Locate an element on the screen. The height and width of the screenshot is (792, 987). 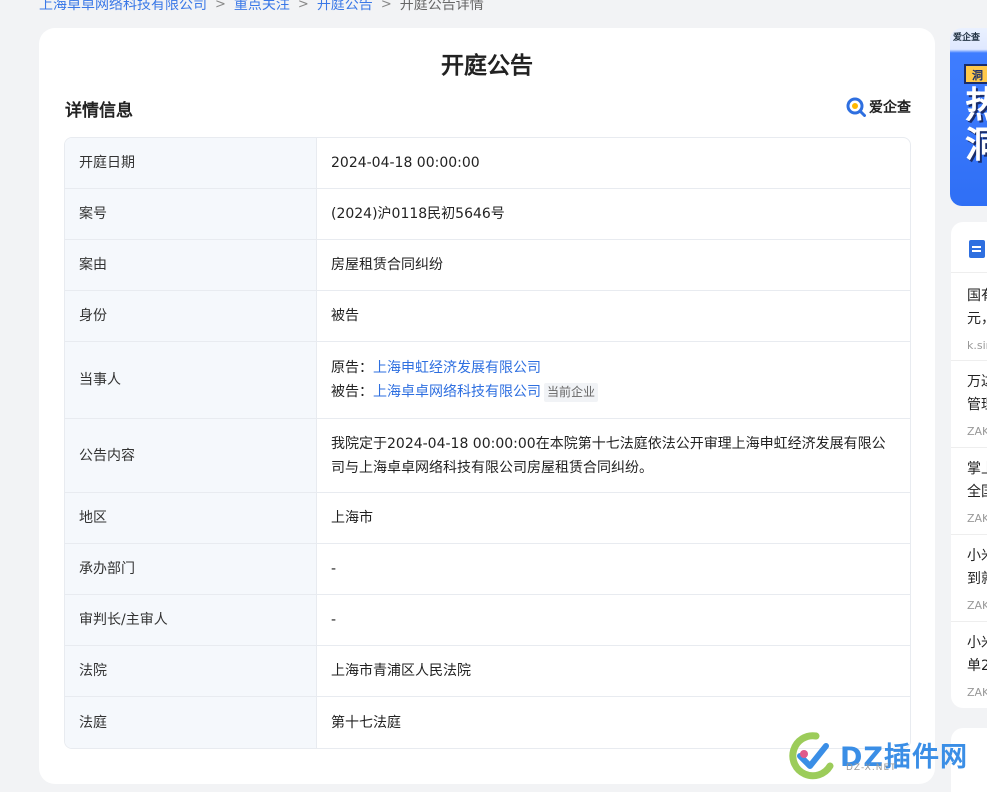
row-label: 法庭 is located at coordinates (191, 722).